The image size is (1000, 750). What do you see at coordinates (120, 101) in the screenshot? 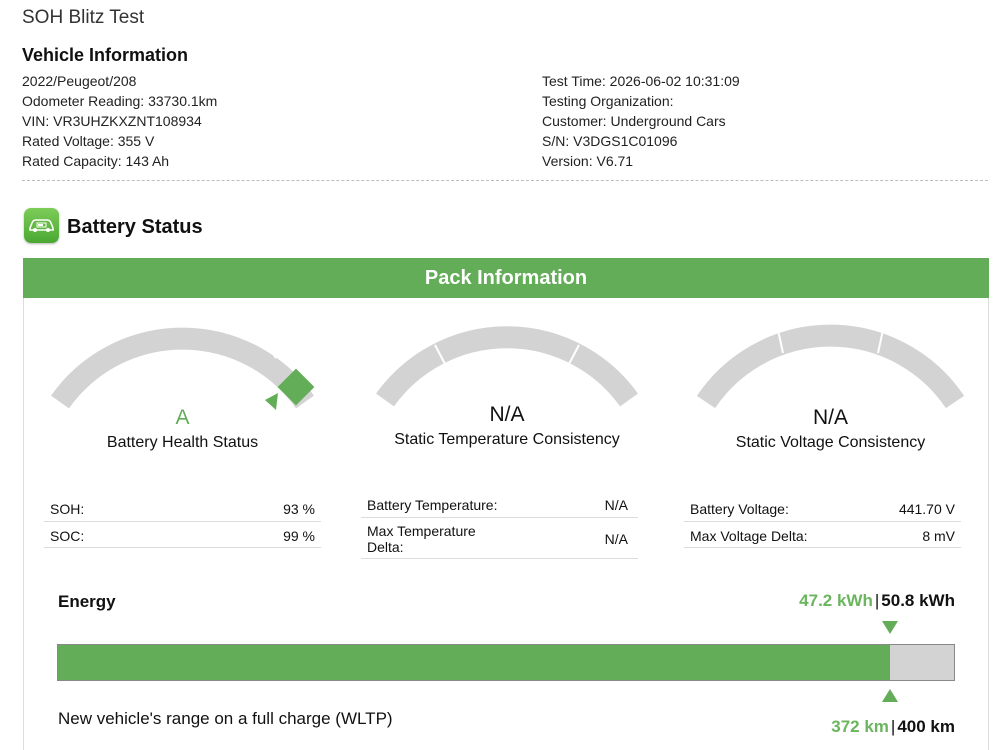
I see `odometer-reading: Odometer Reading: 33730.1km` at bounding box center [120, 101].